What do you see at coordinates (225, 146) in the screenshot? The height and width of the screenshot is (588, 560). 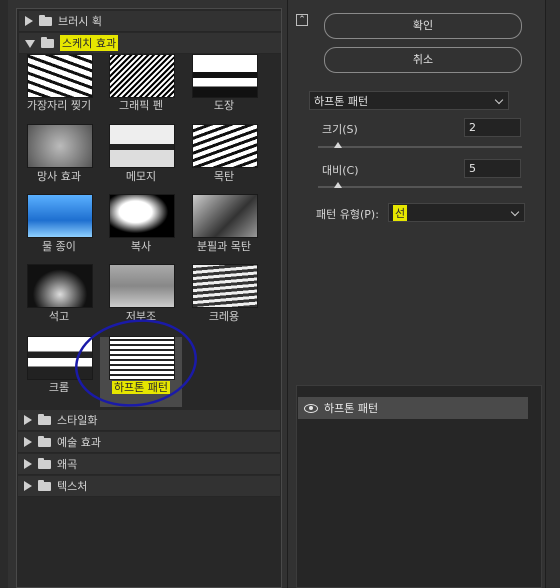 I see `filter-thumb-charcoal` at bounding box center [225, 146].